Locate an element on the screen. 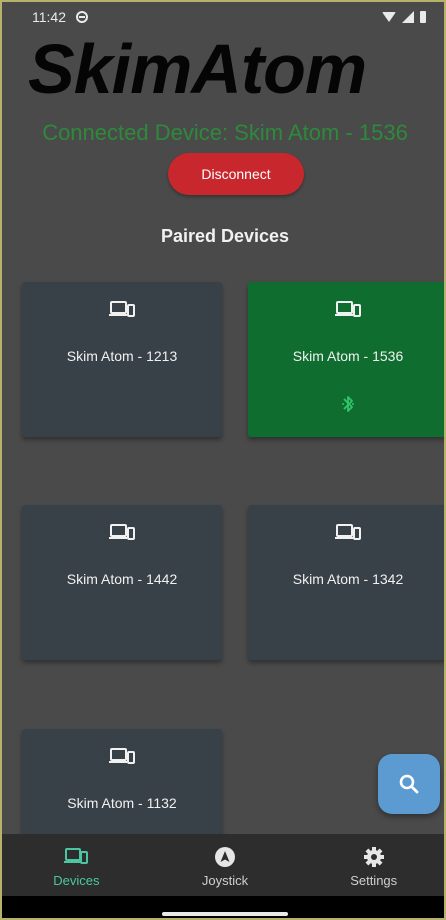 This screenshot has height=920, width=446. status-bar: 11:42 is located at coordinates (223, 17).